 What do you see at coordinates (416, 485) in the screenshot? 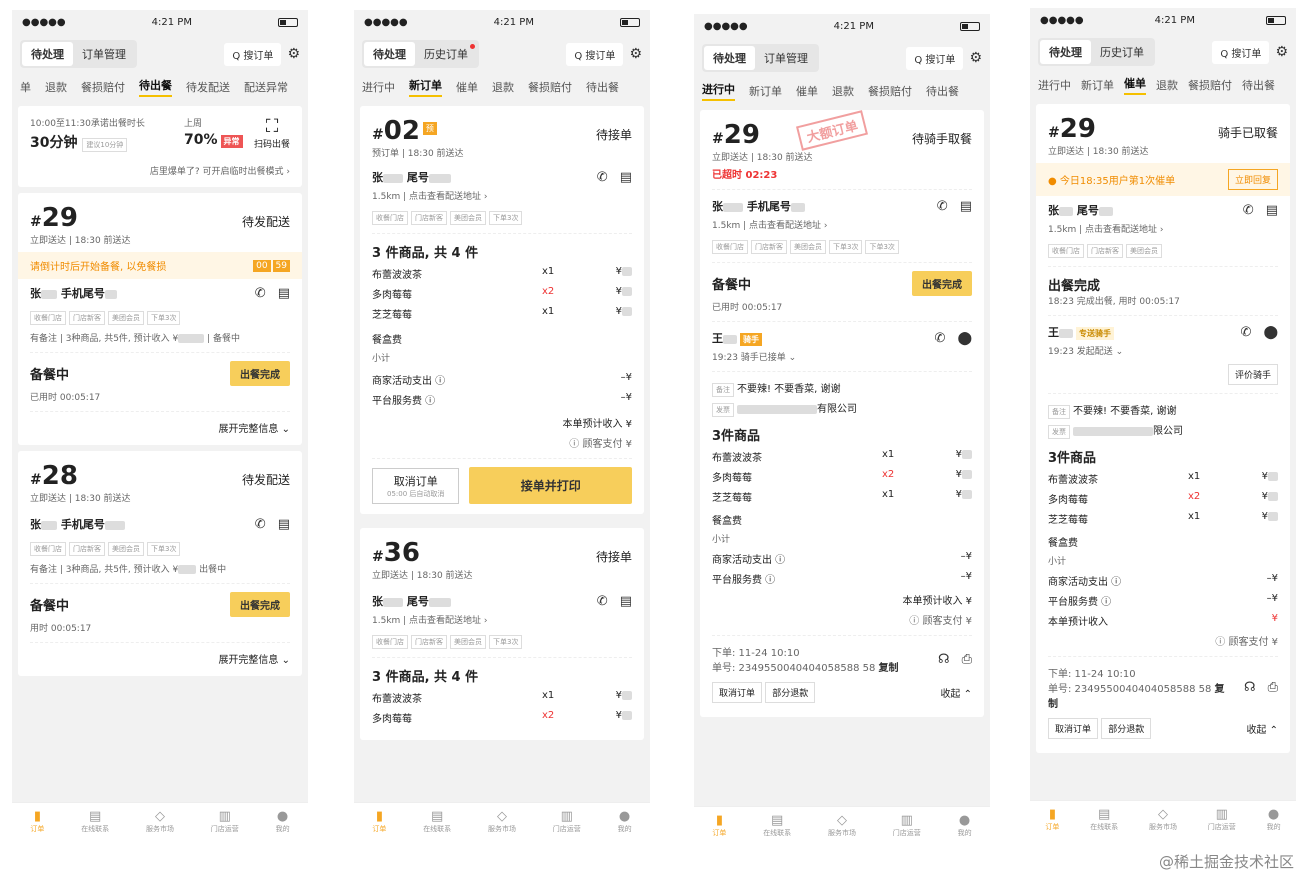
I see `cancel-order-button: 取消订单 05:00 后自动取消` at bounding box center [416, 485].